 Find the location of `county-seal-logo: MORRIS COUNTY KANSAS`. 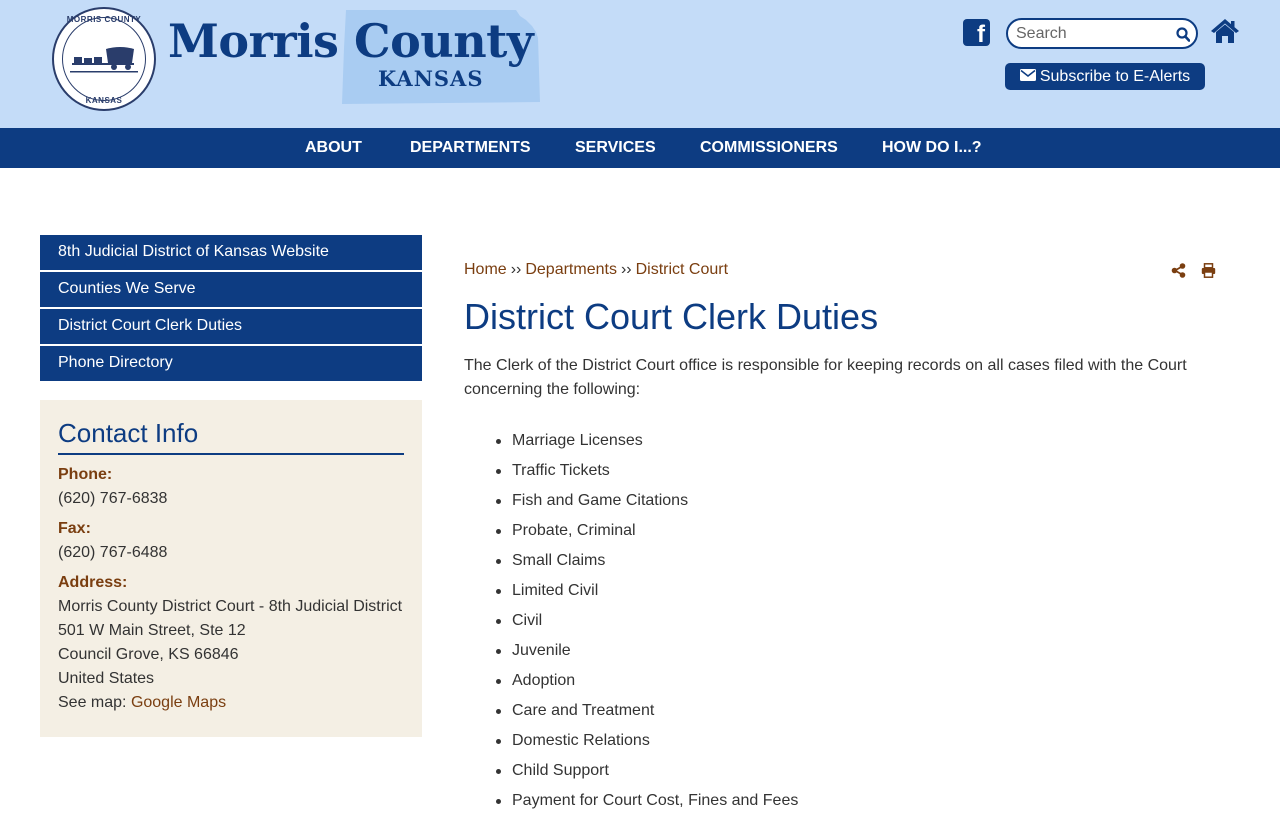

county-seal-logo: MORRIS COUNTY KANSAS is located at coordinates (104, 59).